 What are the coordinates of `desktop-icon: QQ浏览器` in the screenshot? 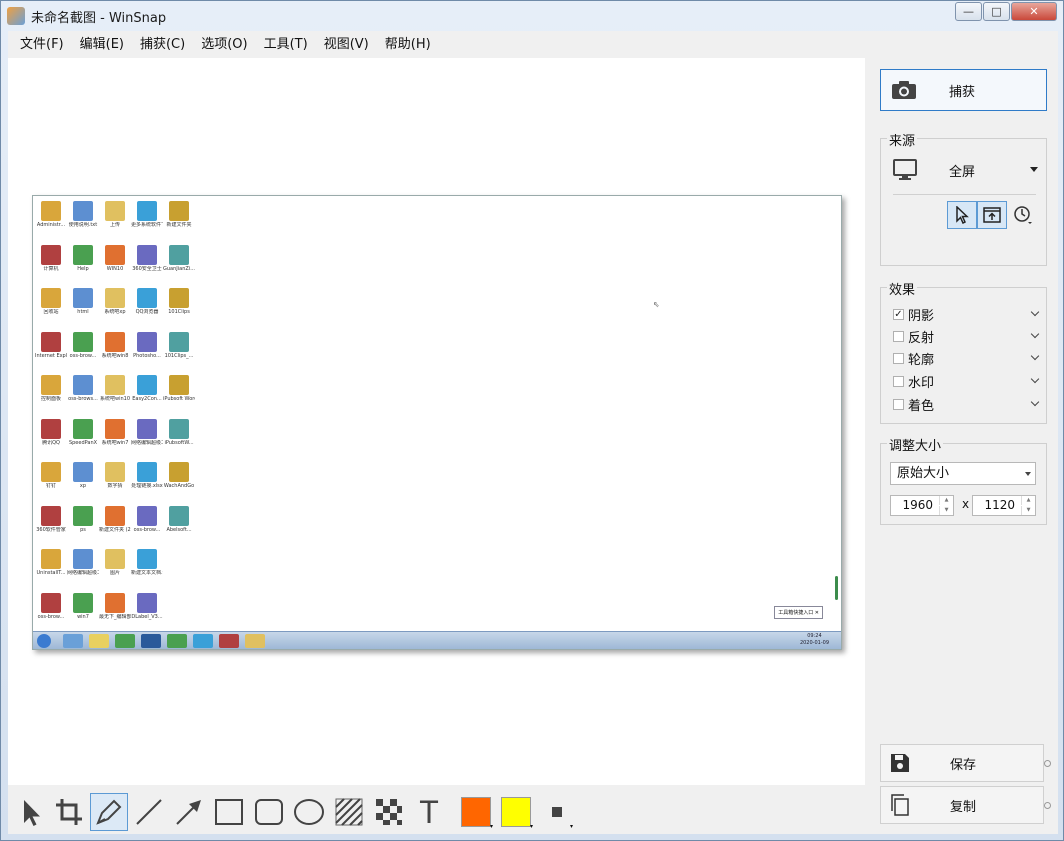 It's located at (147, 301).